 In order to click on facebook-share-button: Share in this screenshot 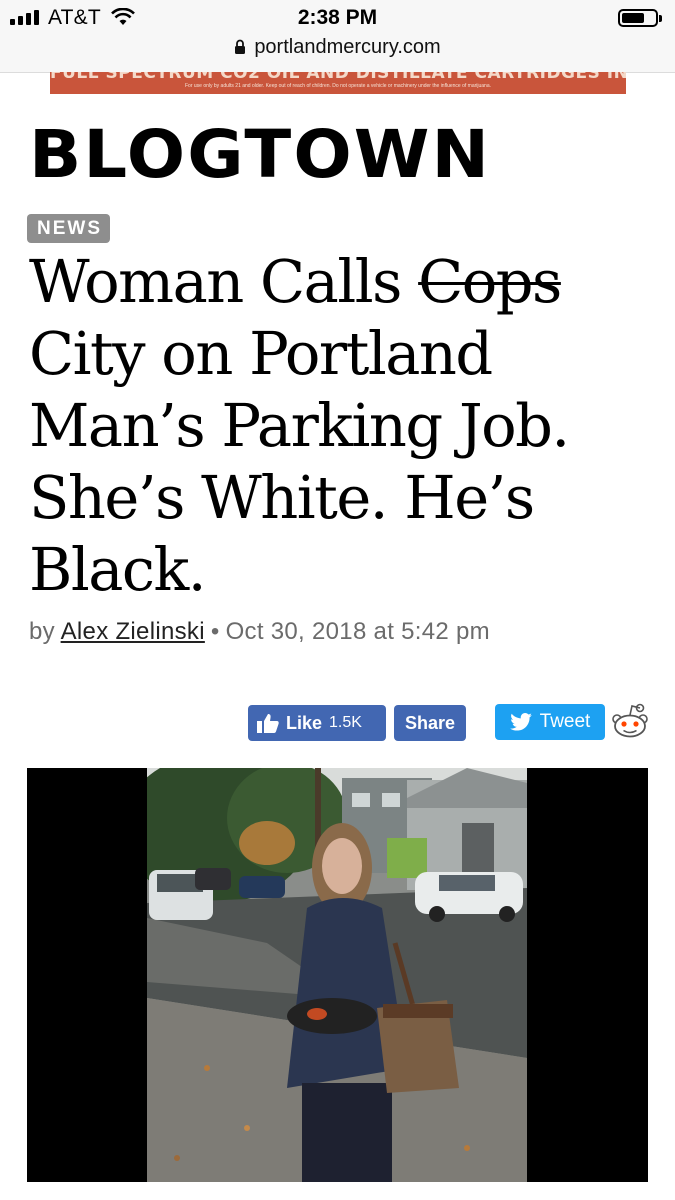, I will do `click(430, 723)`.